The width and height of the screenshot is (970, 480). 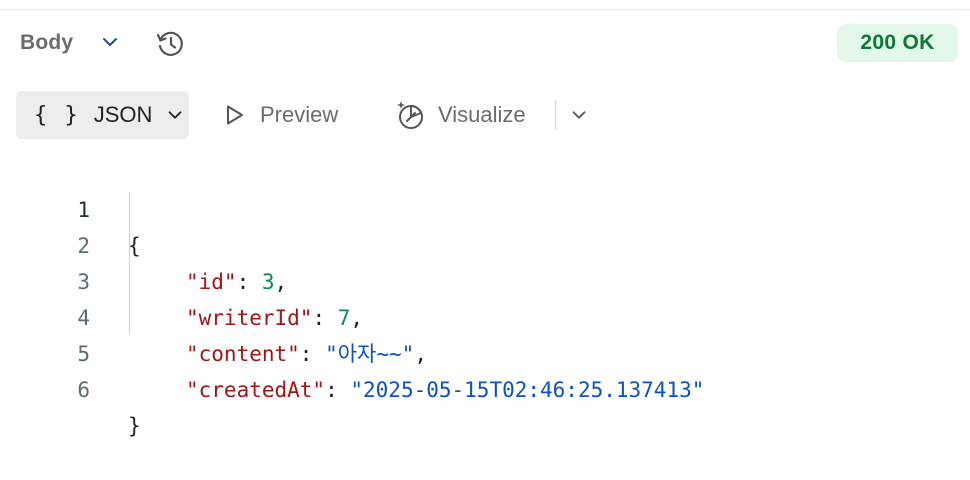 What do you see at coordinates (299, 114) in the screenshot?
I see `preview-label: Preview` at bounding box center [299, 114].